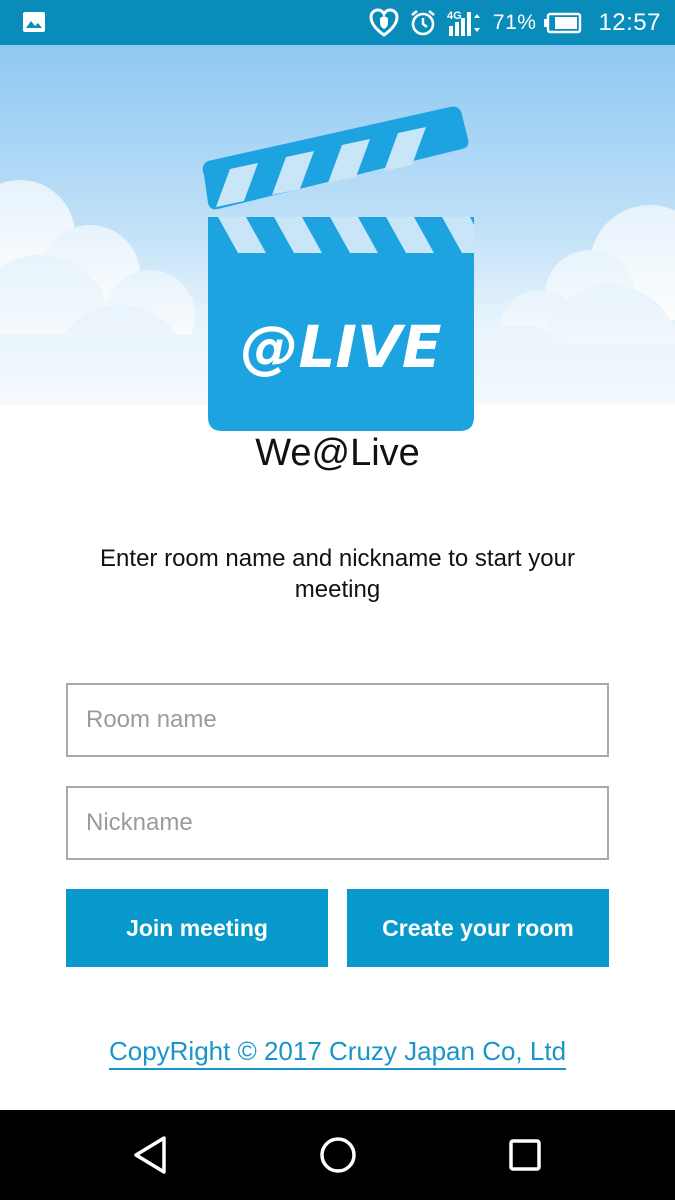 The height and width of the screenshot is (1200, 675). Describe the element at coordinates (478, 928) in the screenshot. I see `create-room-button: Create your room` at that location.